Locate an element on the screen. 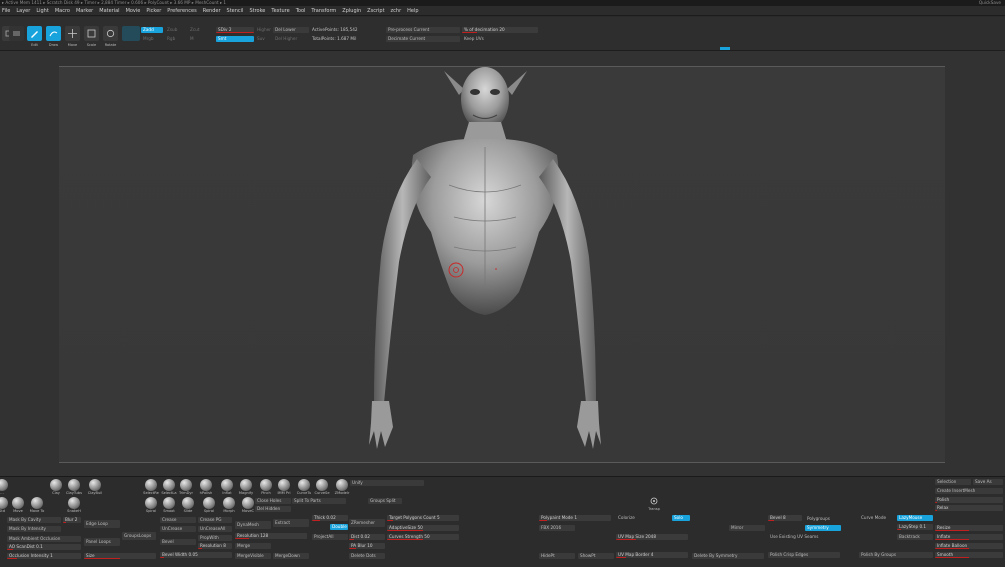 This screenshot has height=567, width=1005. create-insertmesh-button: Create InsertMesh is located at coordinates (969, 491).